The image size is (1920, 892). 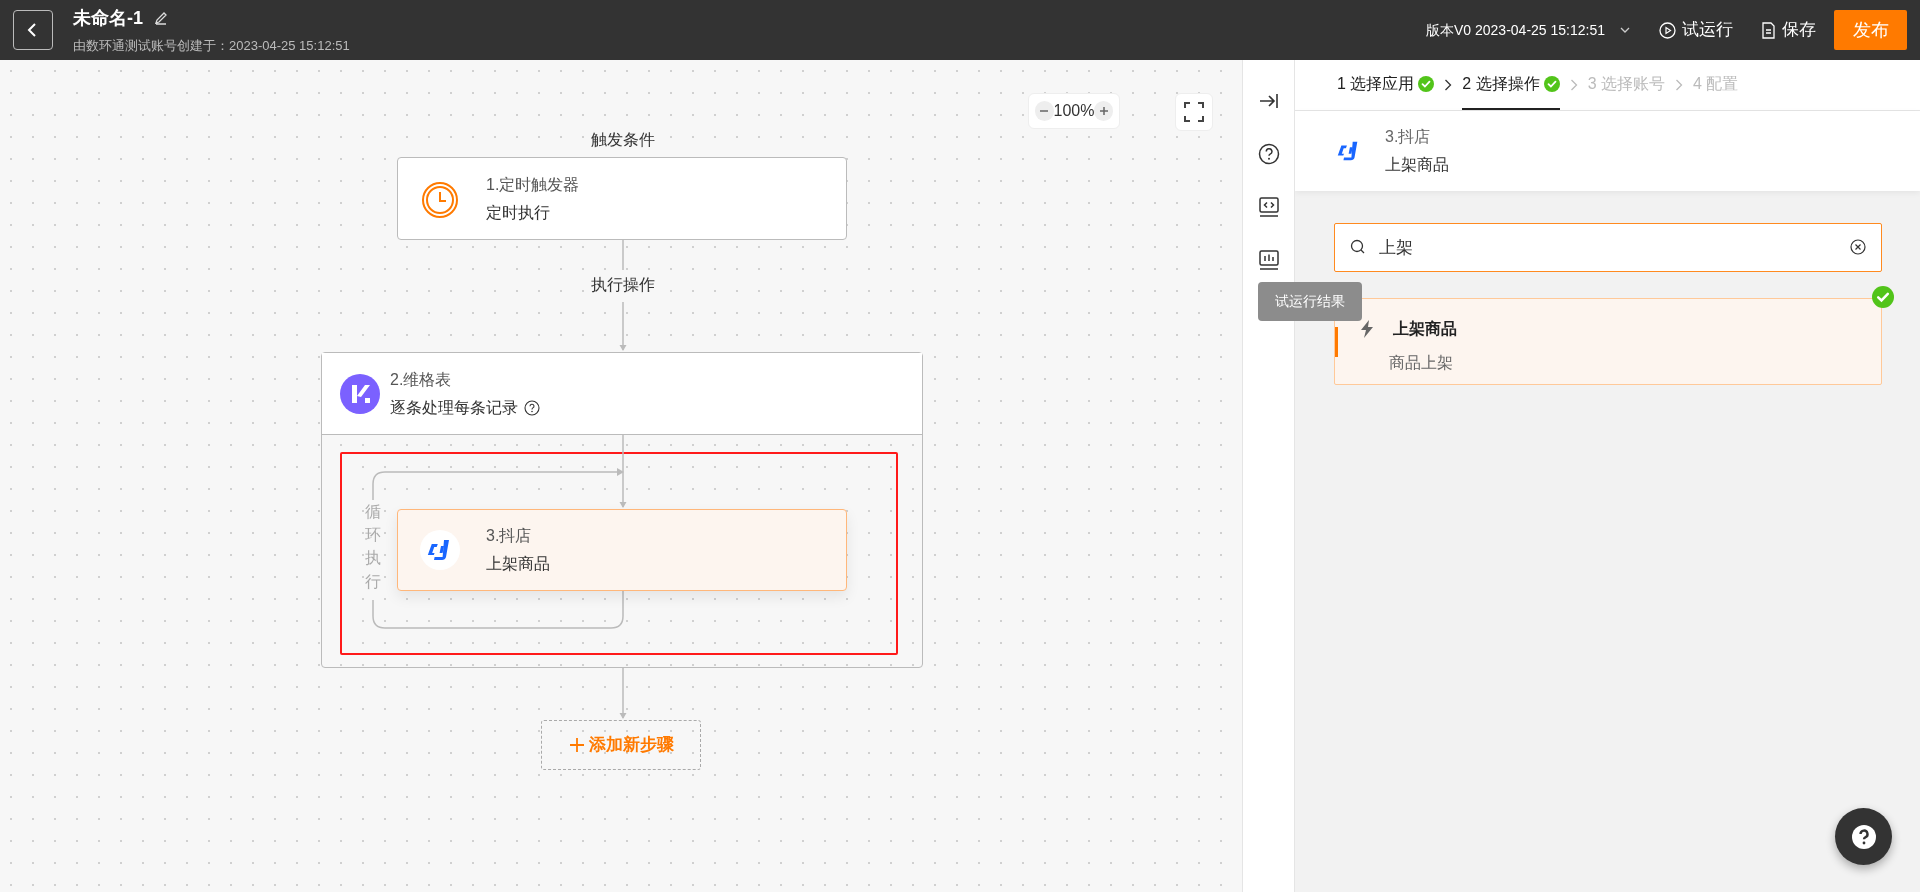 What do you see at coordinates (1667, 30) in the screenshot?
I see `play-circle-icon` at bounding box center [1667, 30].